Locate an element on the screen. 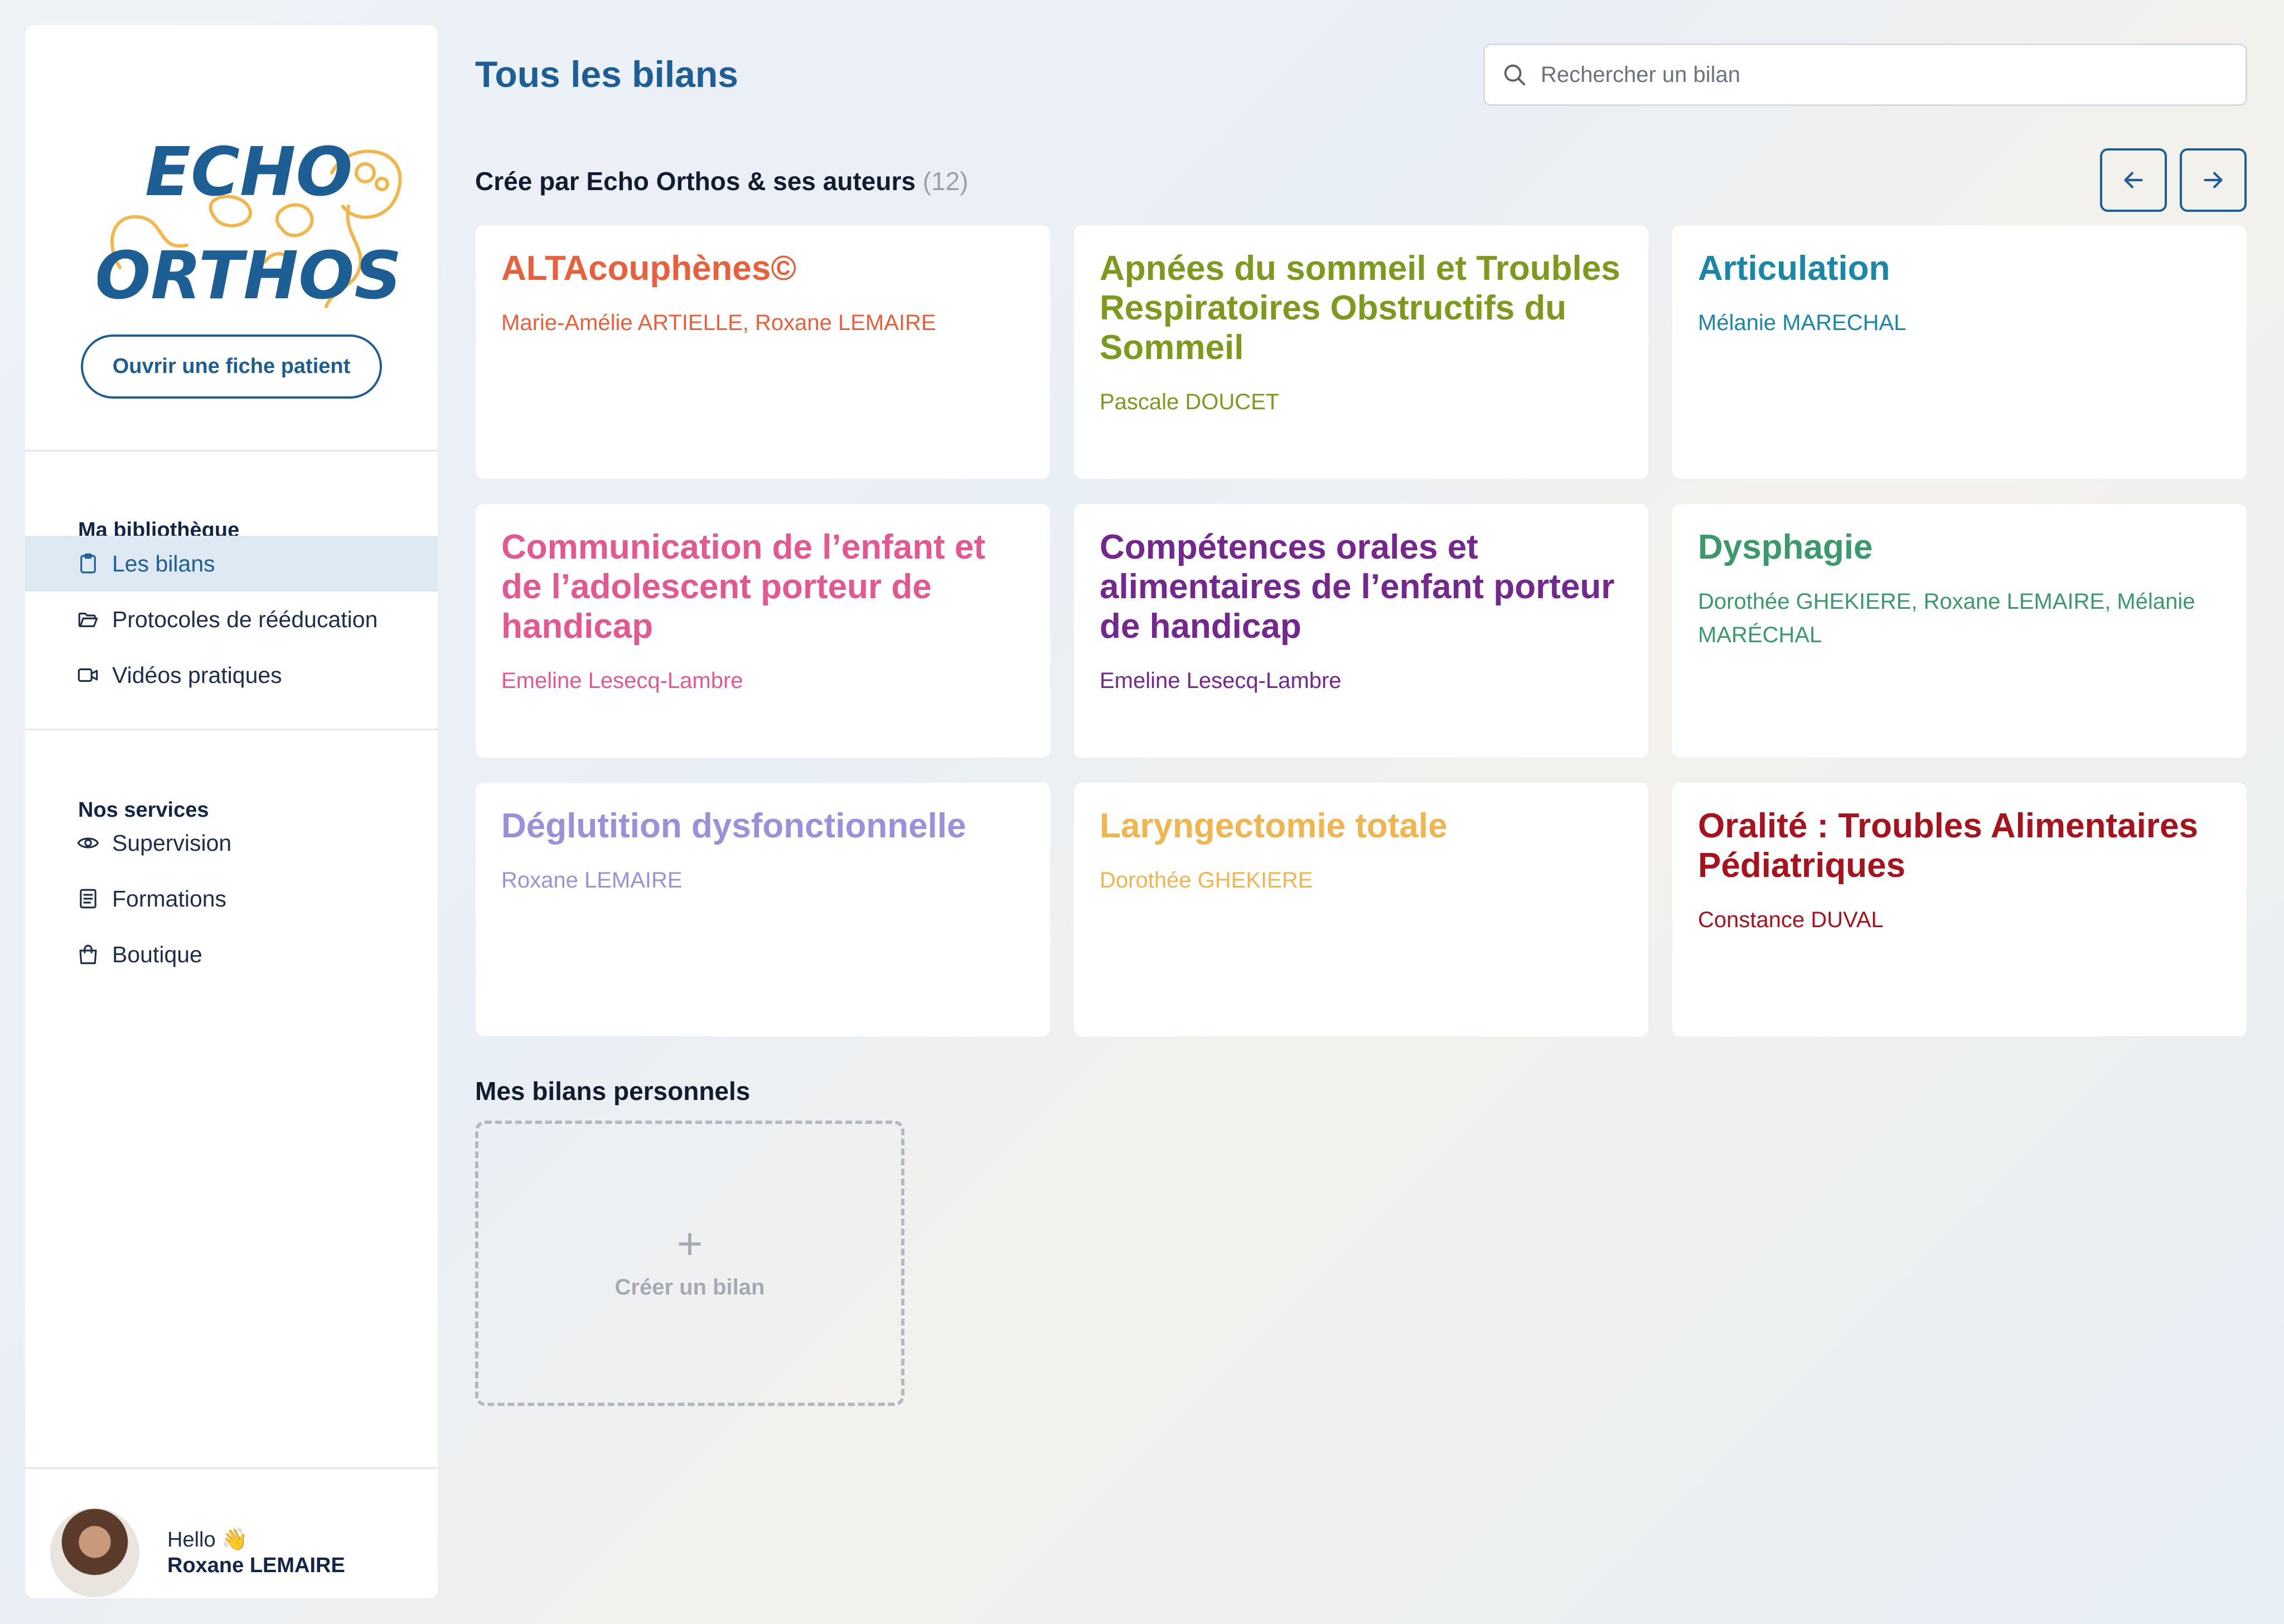  sidebar-item-protocoles: Protocoles de rééducation is located at coordinates (231, 619).